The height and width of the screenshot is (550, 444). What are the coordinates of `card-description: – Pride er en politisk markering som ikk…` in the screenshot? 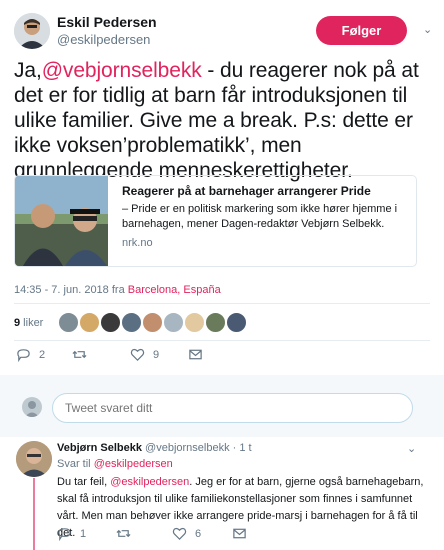 It's located at (260, 216).